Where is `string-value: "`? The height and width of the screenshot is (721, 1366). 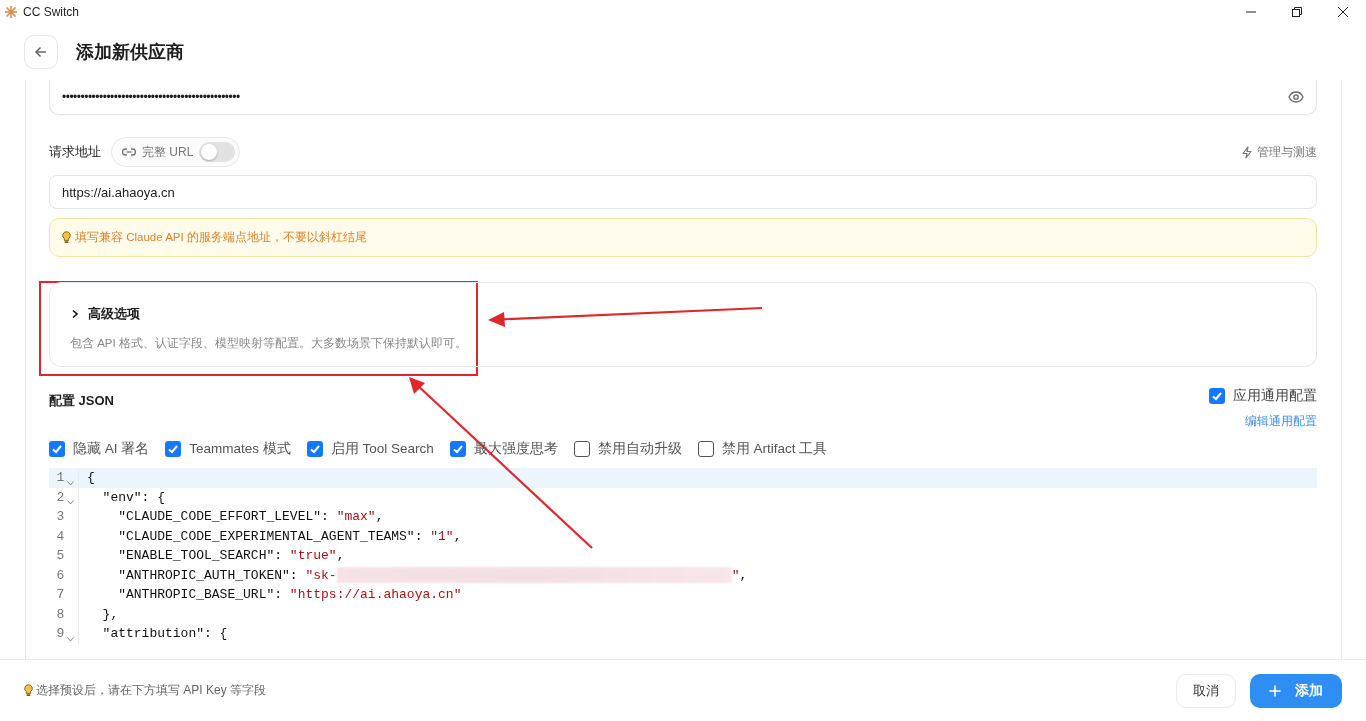 string-value: " is located at coordinates (735, 575).